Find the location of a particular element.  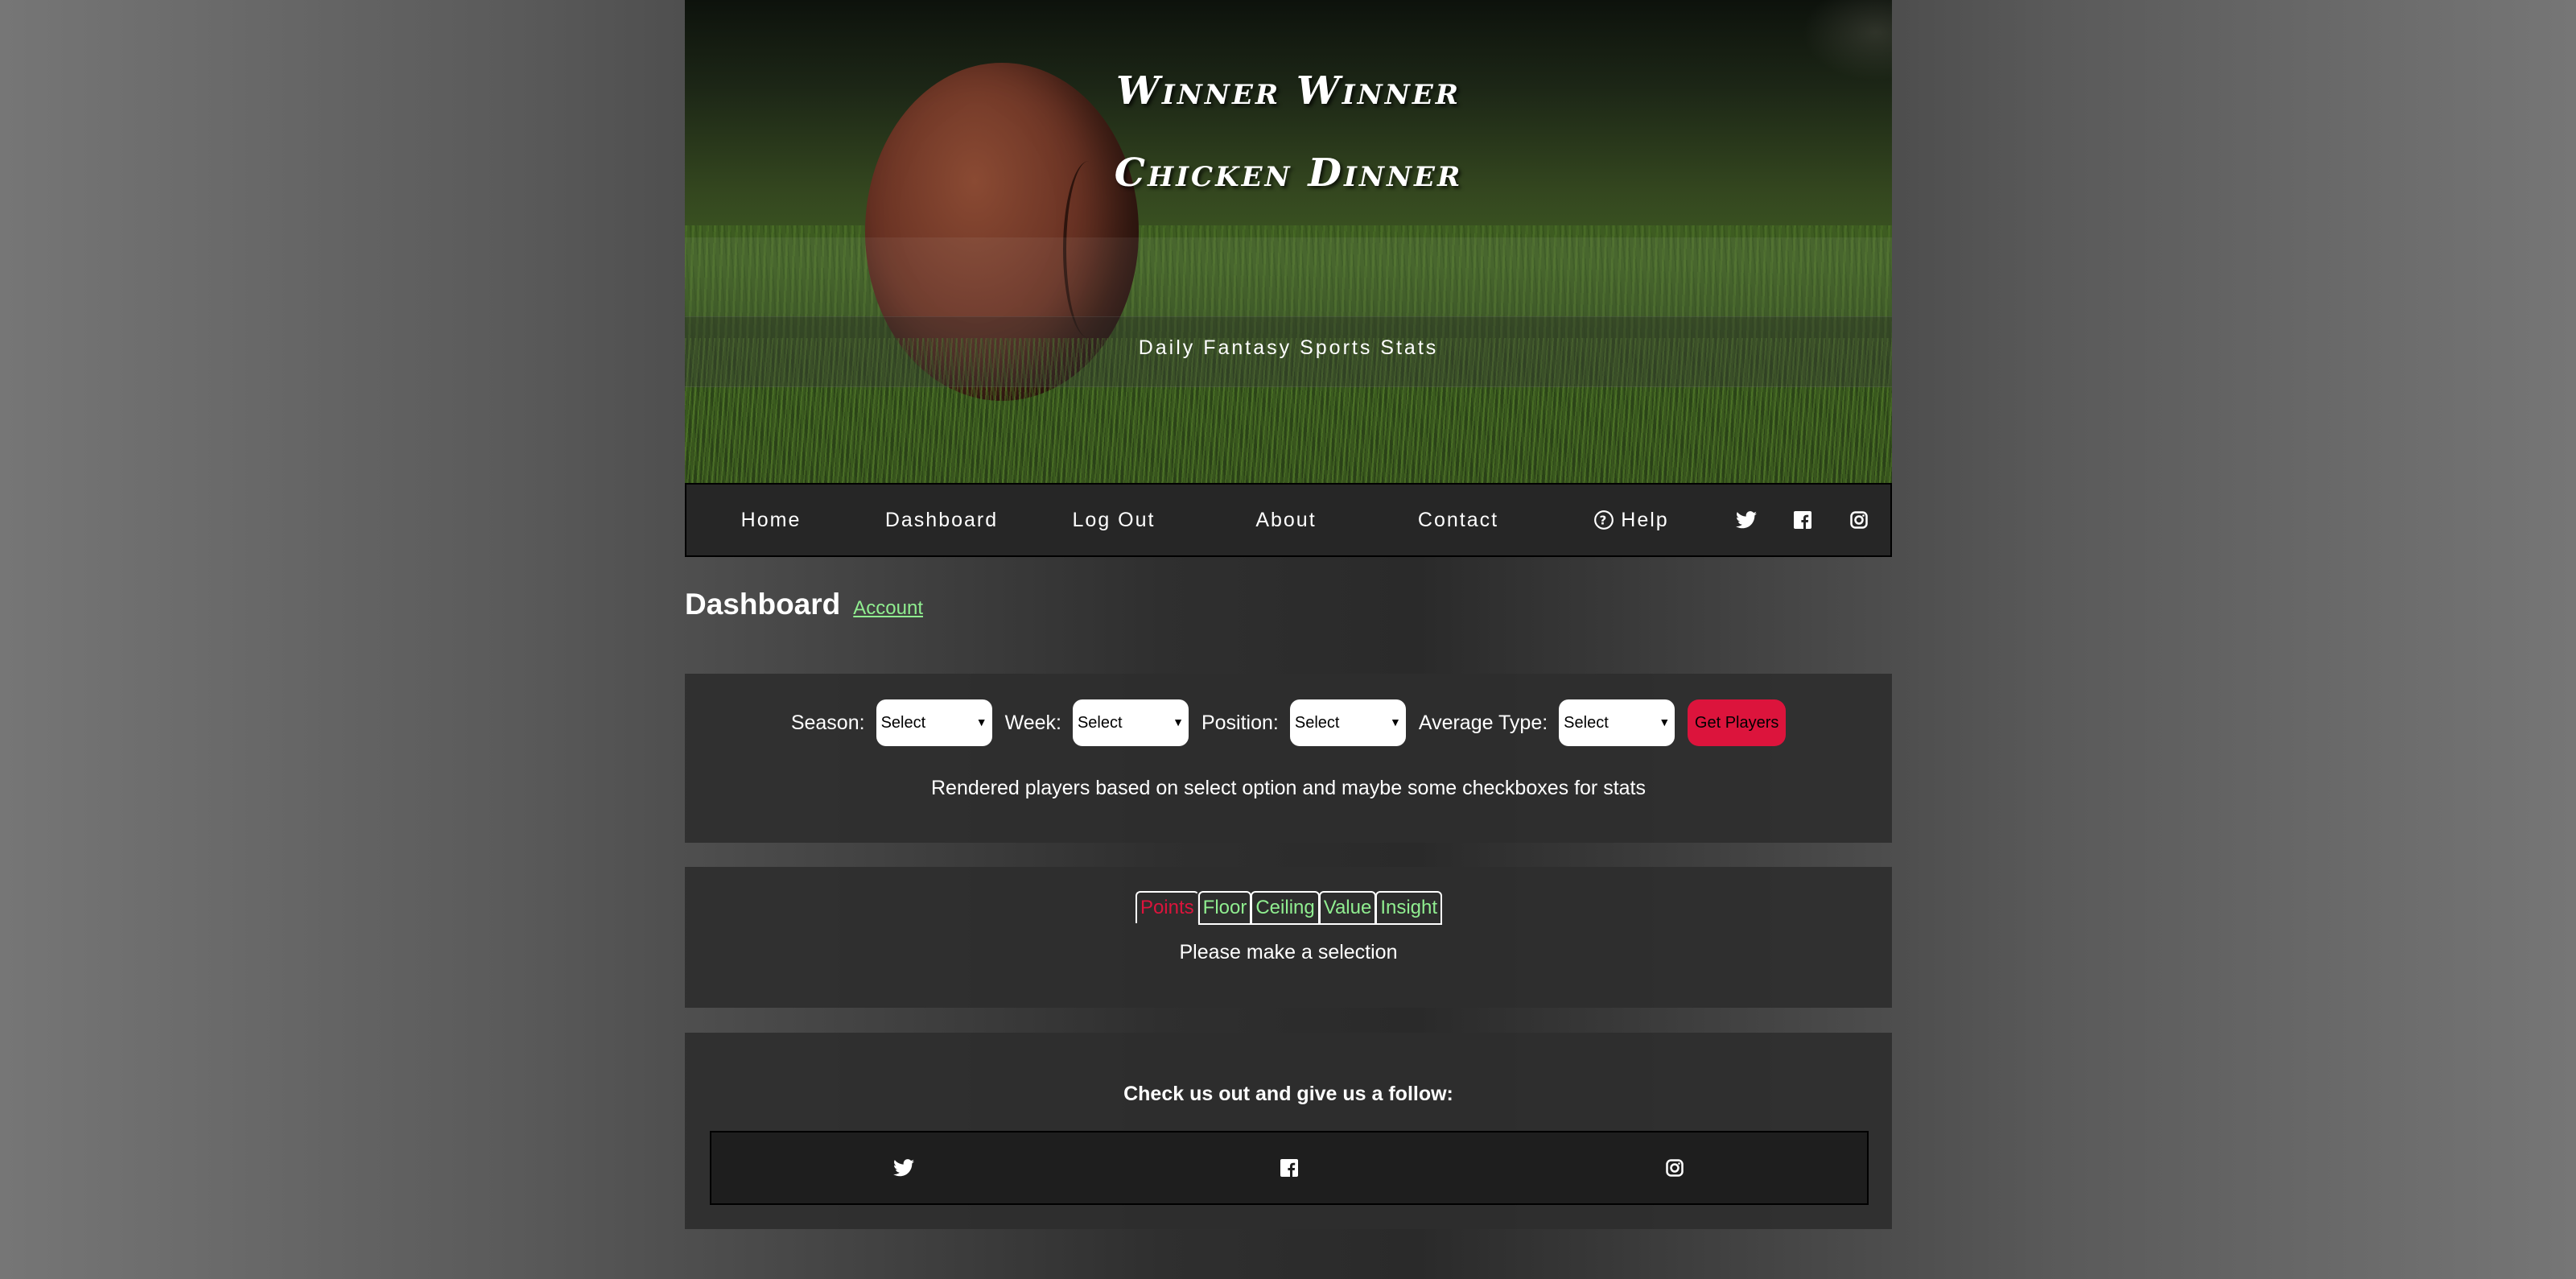

tab-insight: Insight is located at coordinates (1409, 908).